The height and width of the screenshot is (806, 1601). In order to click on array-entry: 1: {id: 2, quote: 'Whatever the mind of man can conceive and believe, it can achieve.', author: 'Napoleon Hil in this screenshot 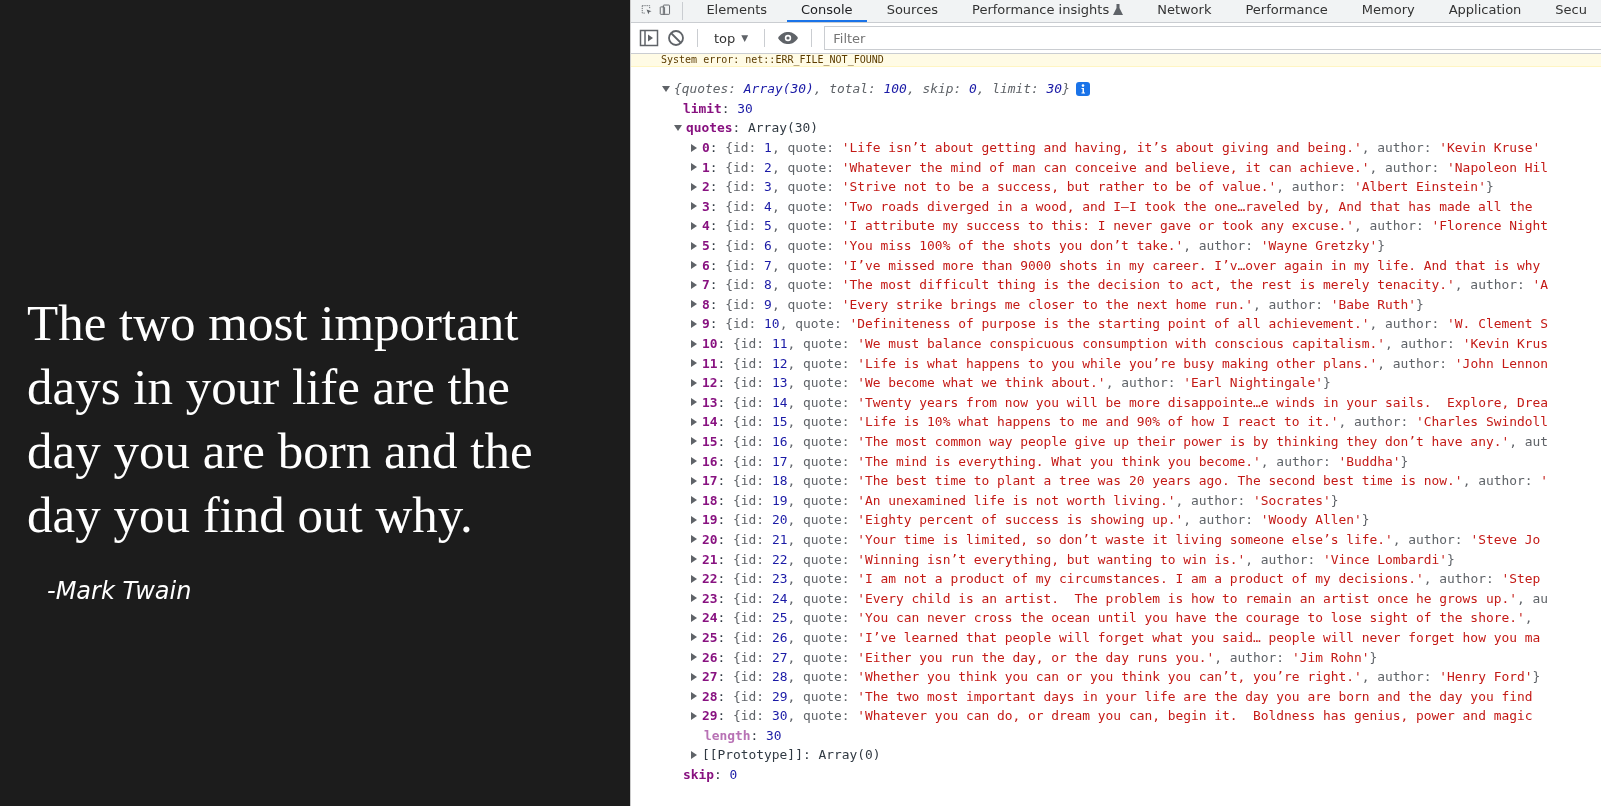, I will do `click(1125, 167)`.